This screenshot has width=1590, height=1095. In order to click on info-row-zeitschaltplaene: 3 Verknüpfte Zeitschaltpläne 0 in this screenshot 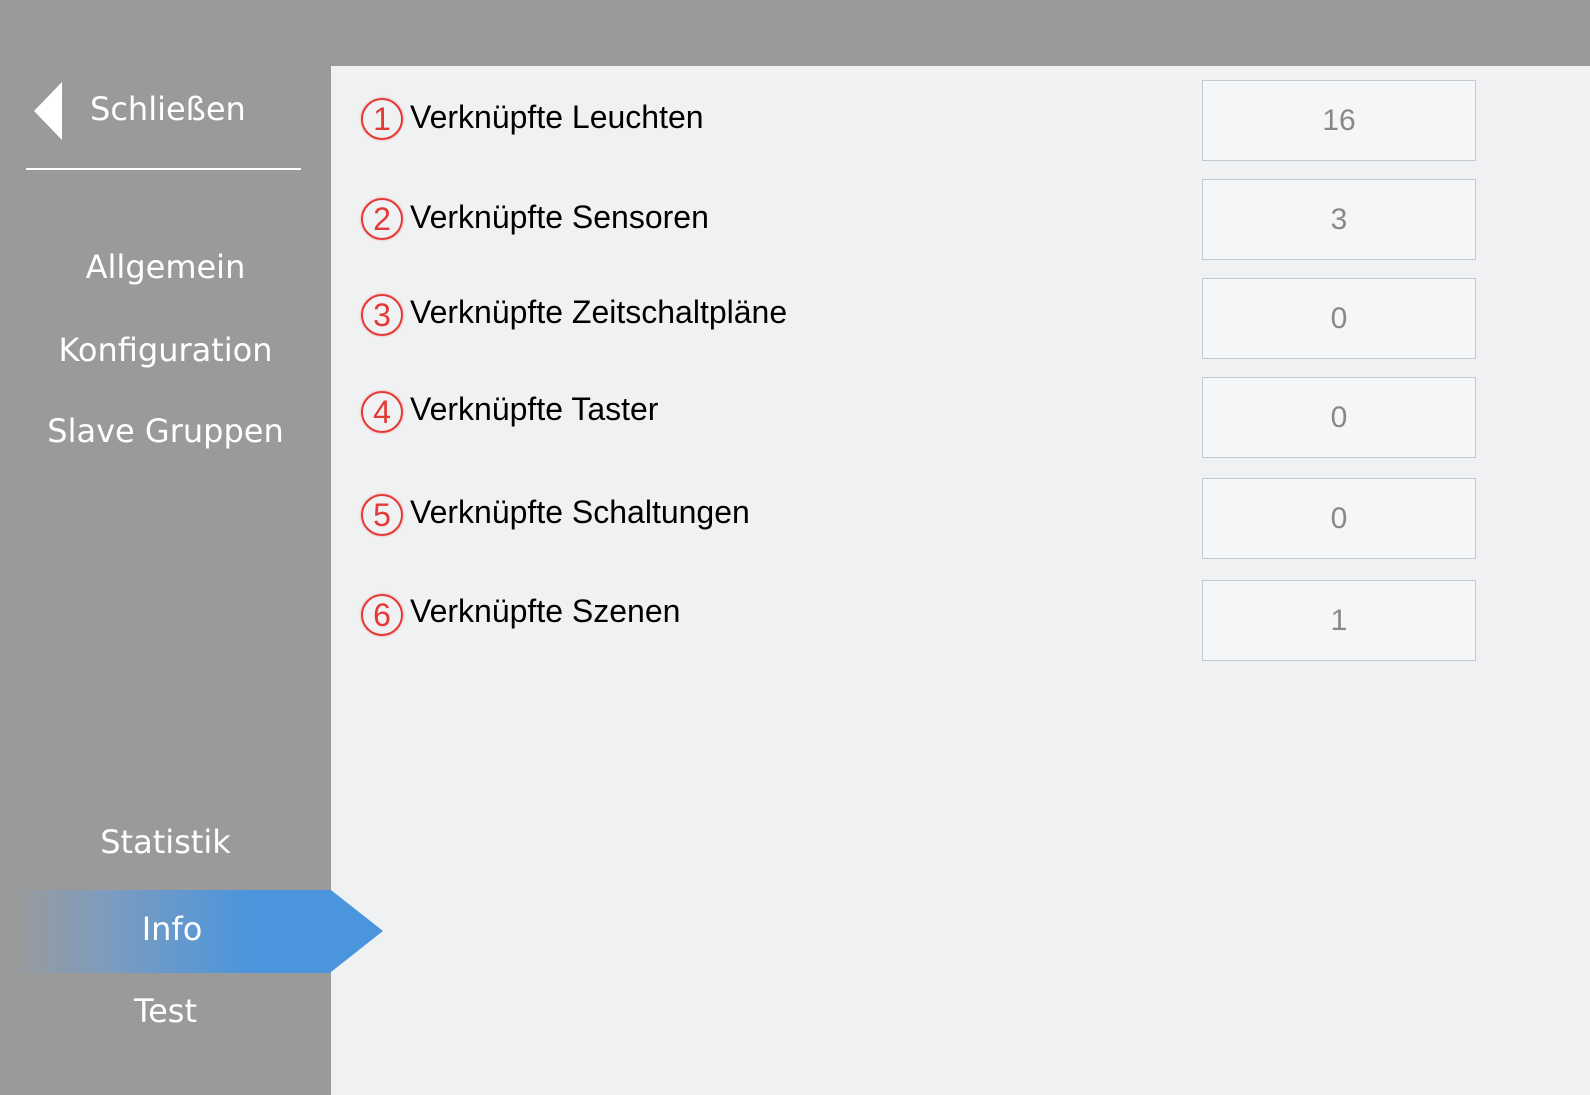, I will do `click(960, 319)`.